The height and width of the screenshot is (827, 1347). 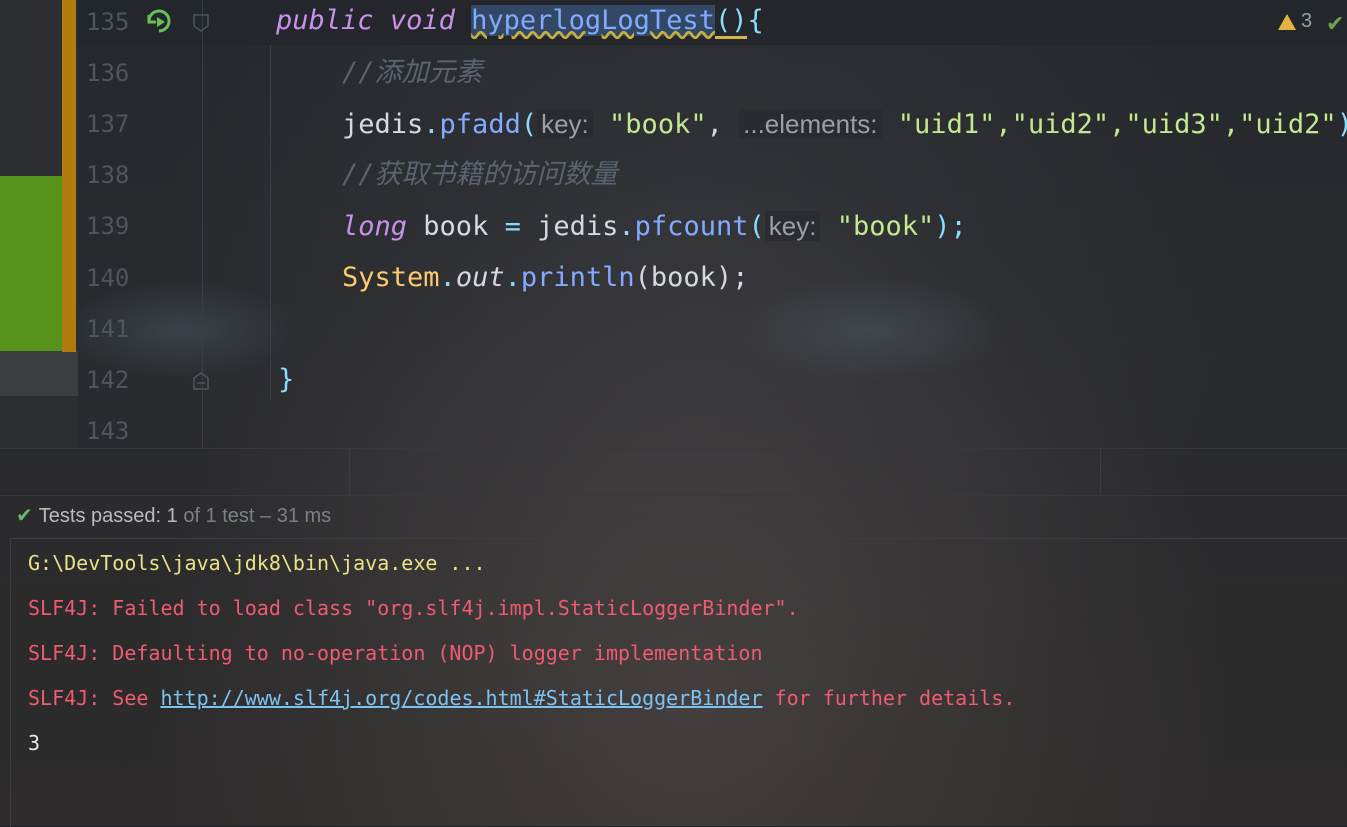 I want to click on status-count: 1, so click(x=172, y=516).